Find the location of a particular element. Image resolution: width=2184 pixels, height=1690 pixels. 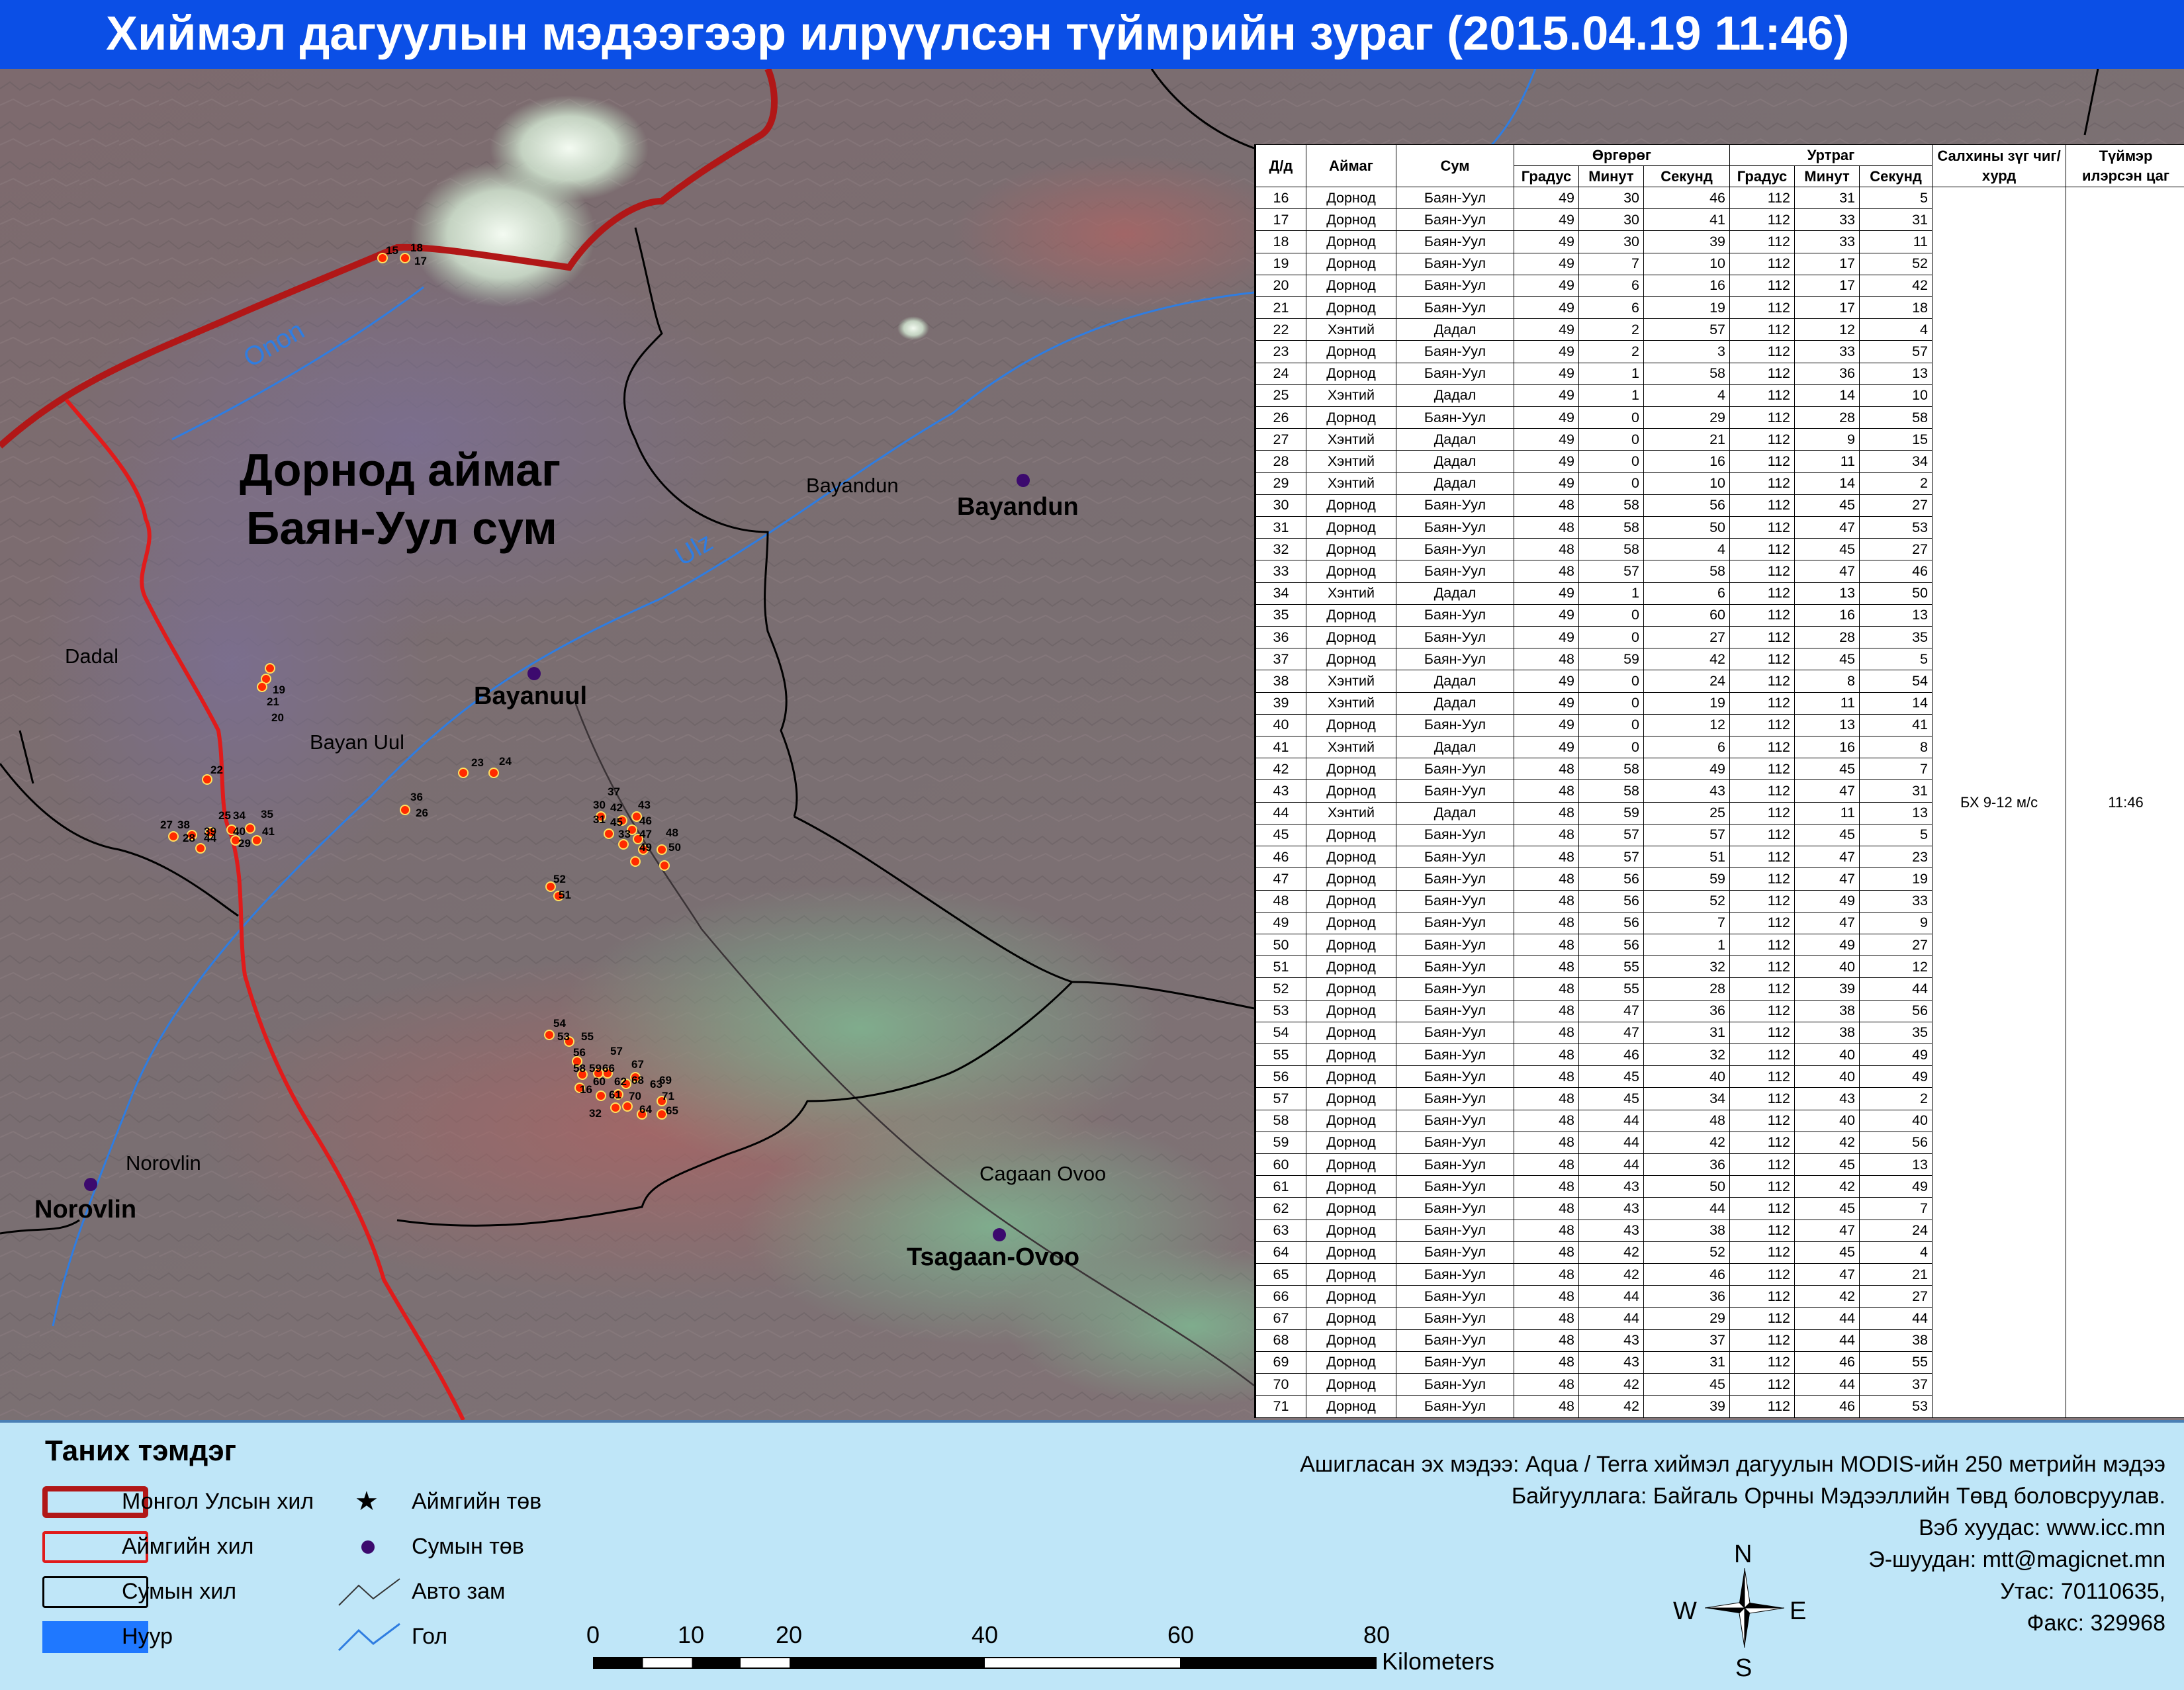

table-cell: 27 is located at coordinates (1281, 440).